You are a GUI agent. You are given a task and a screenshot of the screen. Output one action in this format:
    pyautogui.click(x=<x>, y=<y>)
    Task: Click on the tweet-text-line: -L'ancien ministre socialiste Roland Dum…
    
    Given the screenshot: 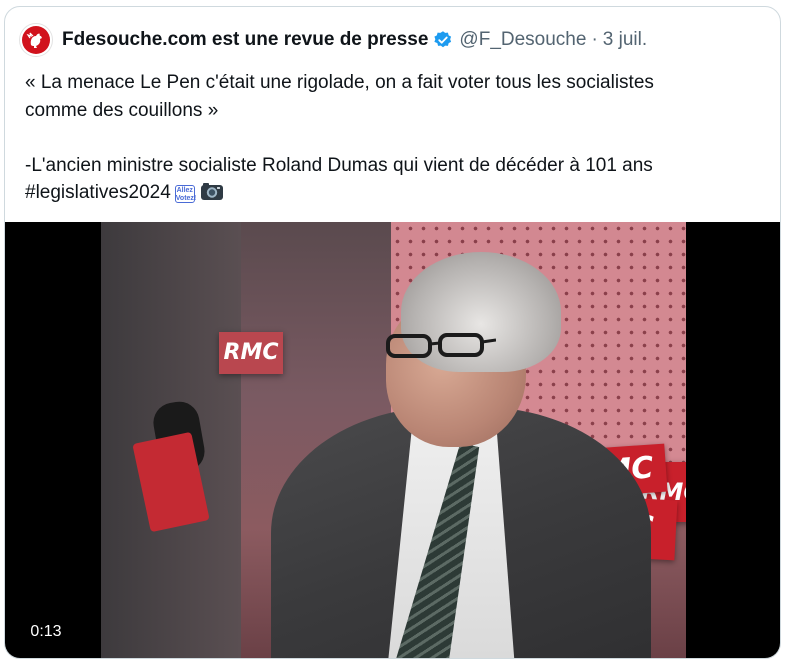 What is the action you would take?
    pyautogui.click(x=339, y=165)
    